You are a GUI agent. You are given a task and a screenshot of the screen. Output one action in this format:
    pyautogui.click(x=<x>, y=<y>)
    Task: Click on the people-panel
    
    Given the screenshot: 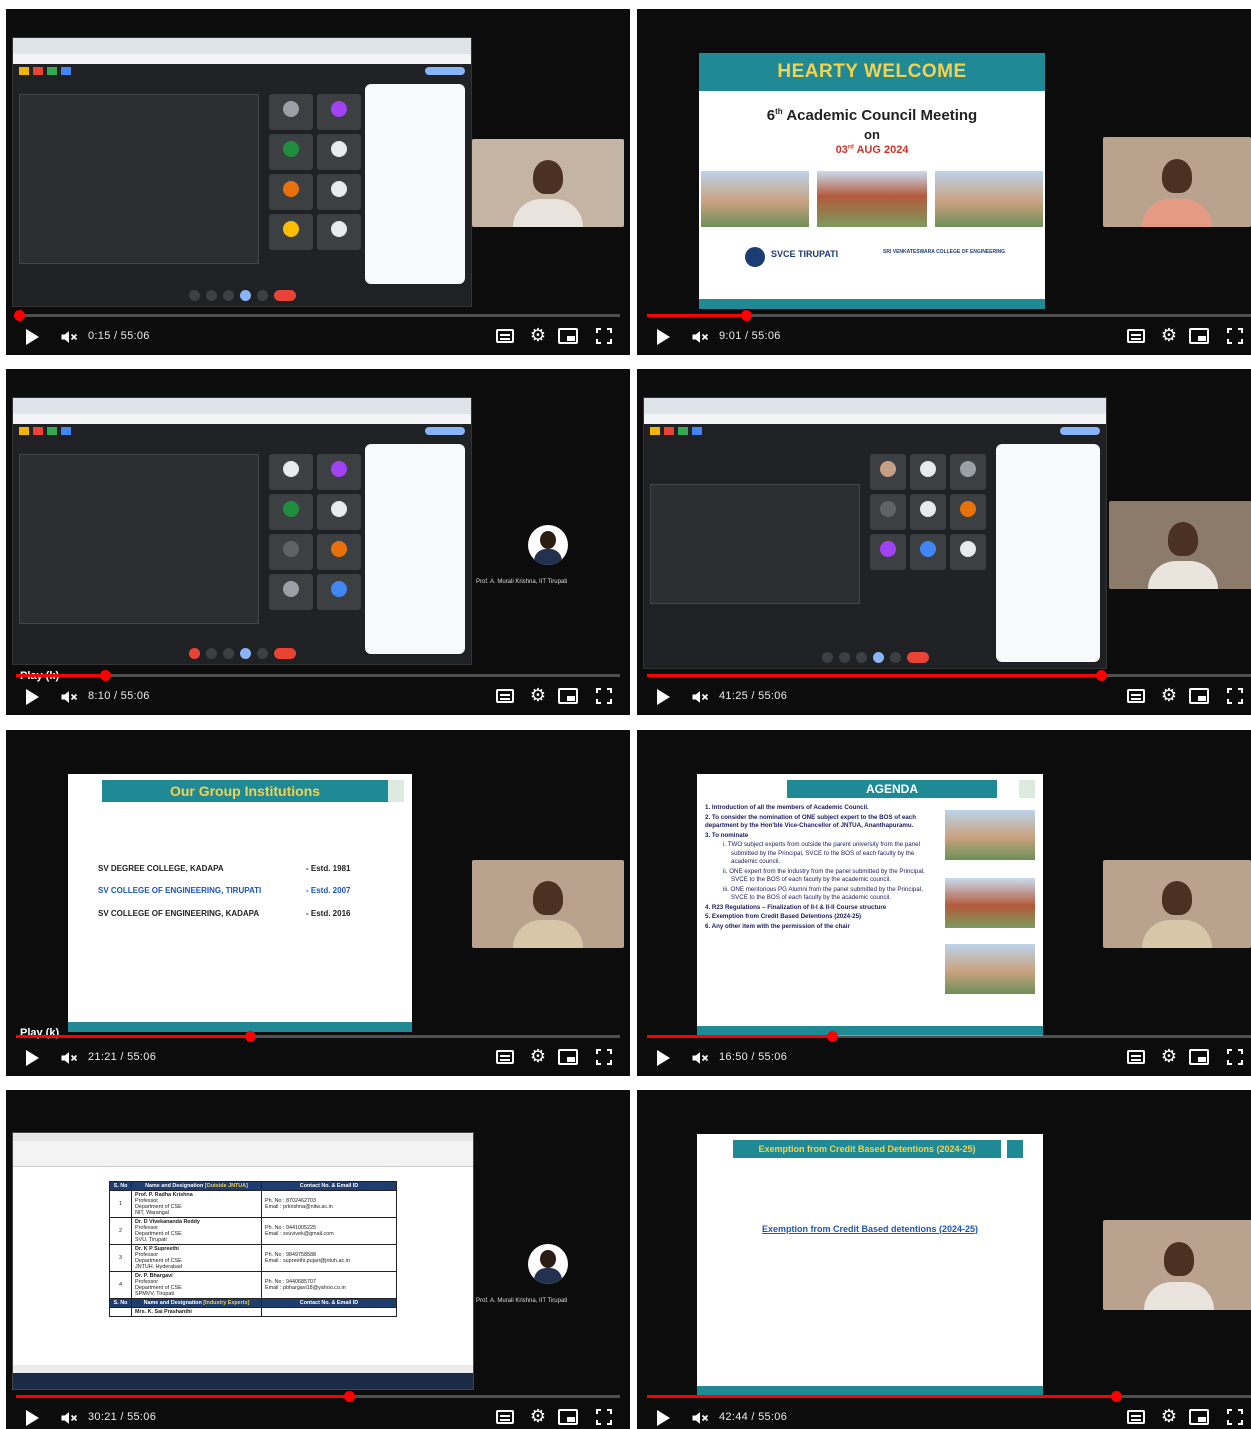 What is the action you would take?
    pyautogui.click(x=415, y=549)
    